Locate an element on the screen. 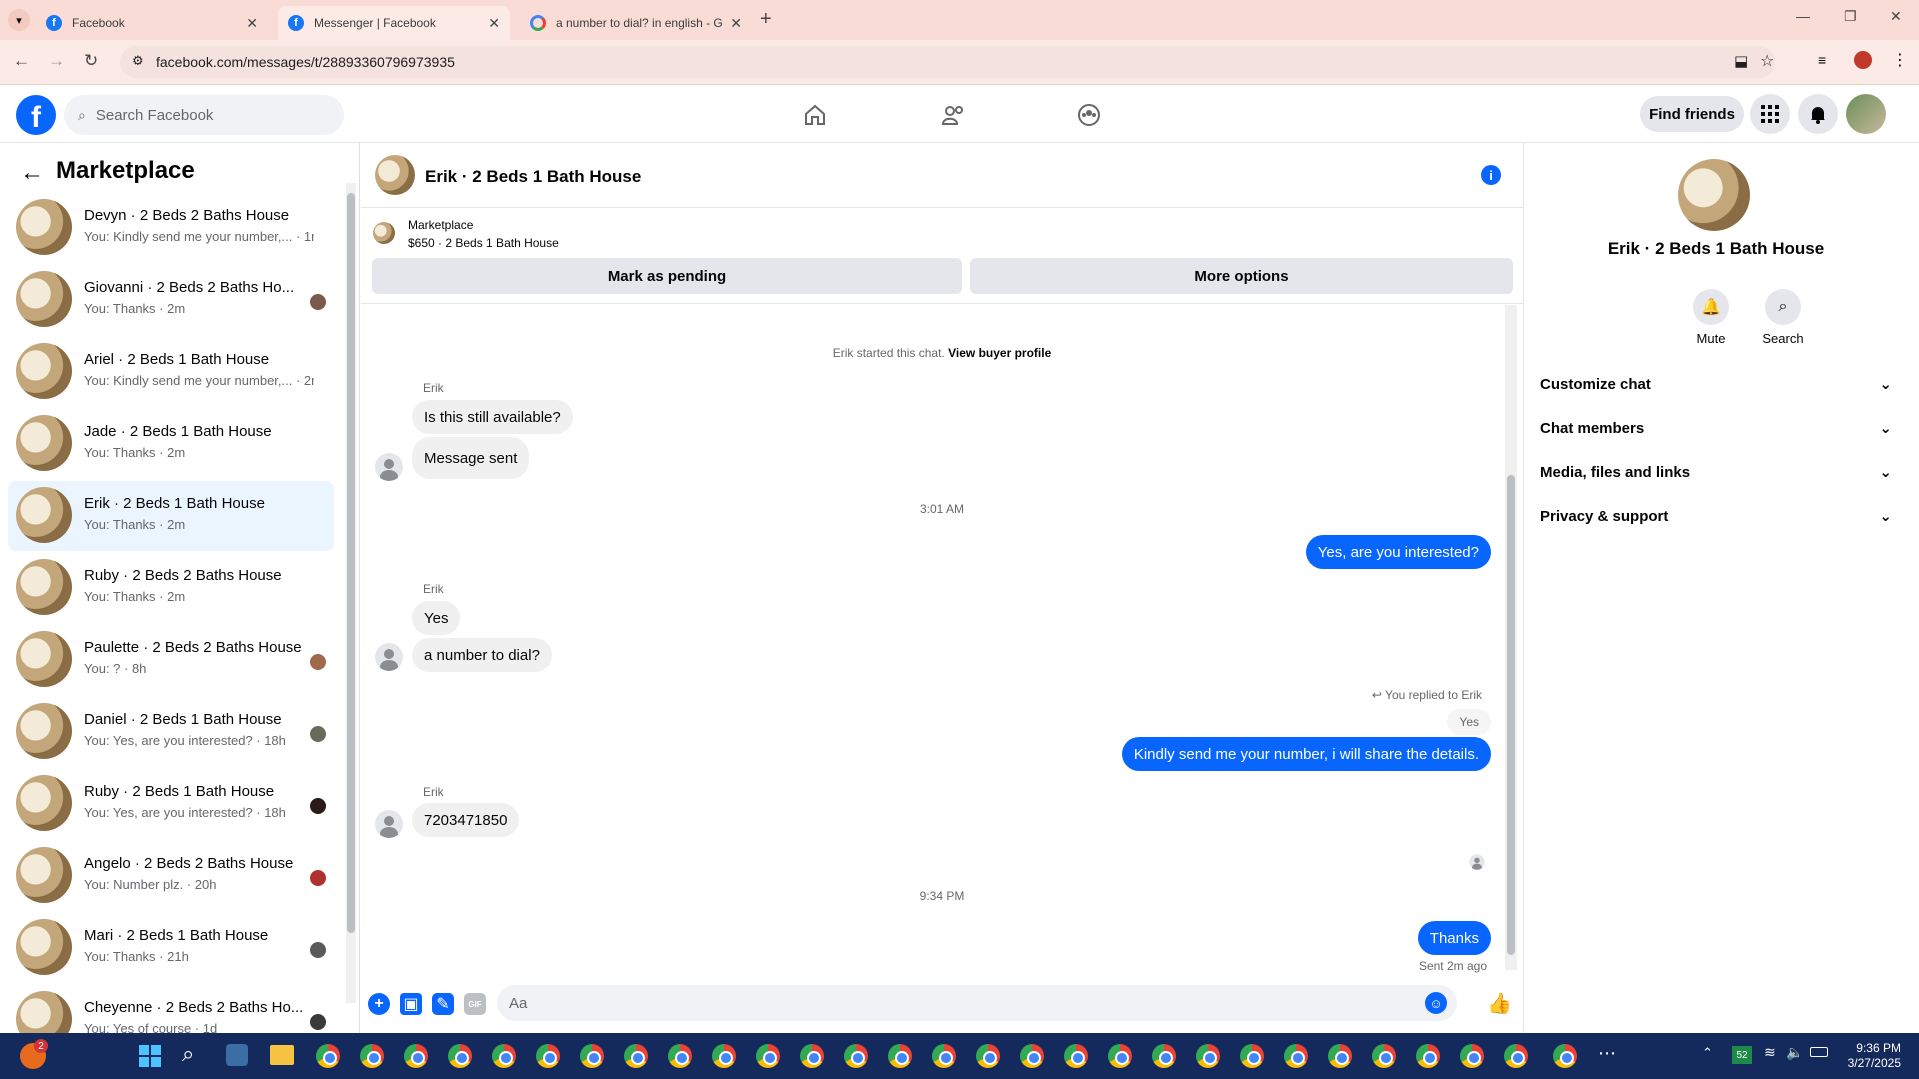 This screenshot has height=1079, width=1919. show-hidden-icons-icon: ⌃ is located at coordinates (1707, 1053).